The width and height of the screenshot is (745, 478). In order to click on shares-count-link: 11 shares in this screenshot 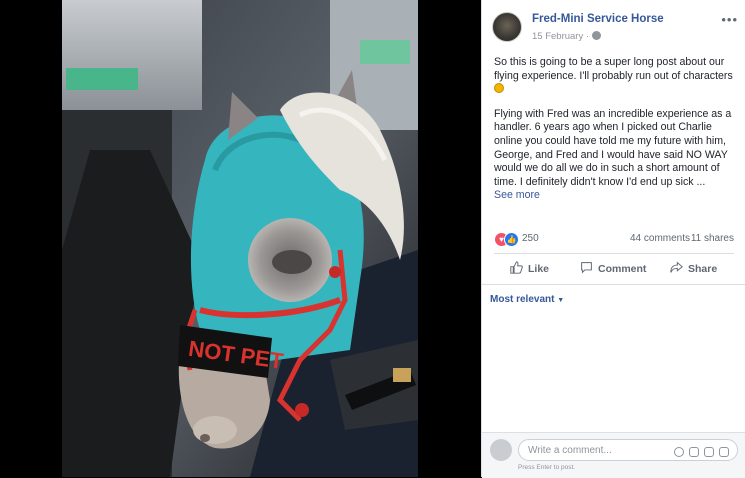, I will do `click(712, 238)`.